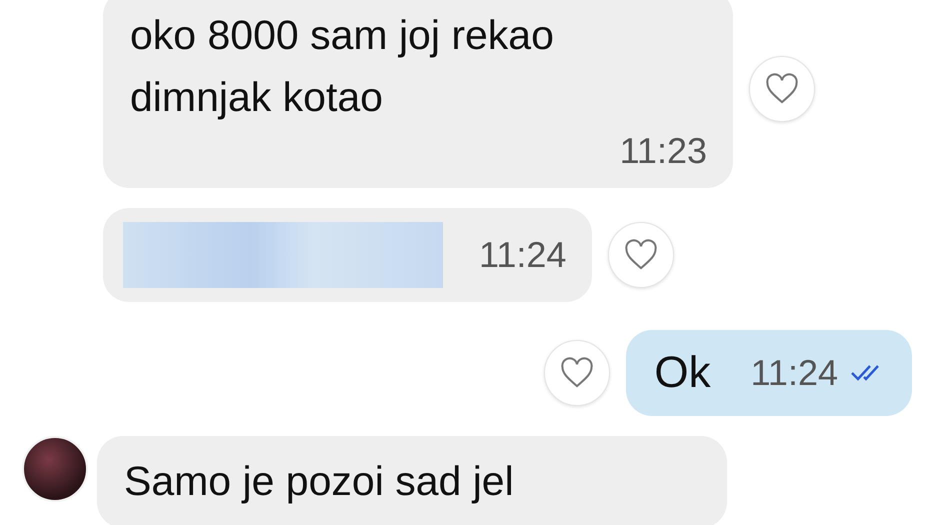 This screenshot has height=525, width=930. Describe the element at coordinates (342, 66) in the screenshot. I see `message-text: oko 8000 sam joj rekao dimnjak kotao` at that location.